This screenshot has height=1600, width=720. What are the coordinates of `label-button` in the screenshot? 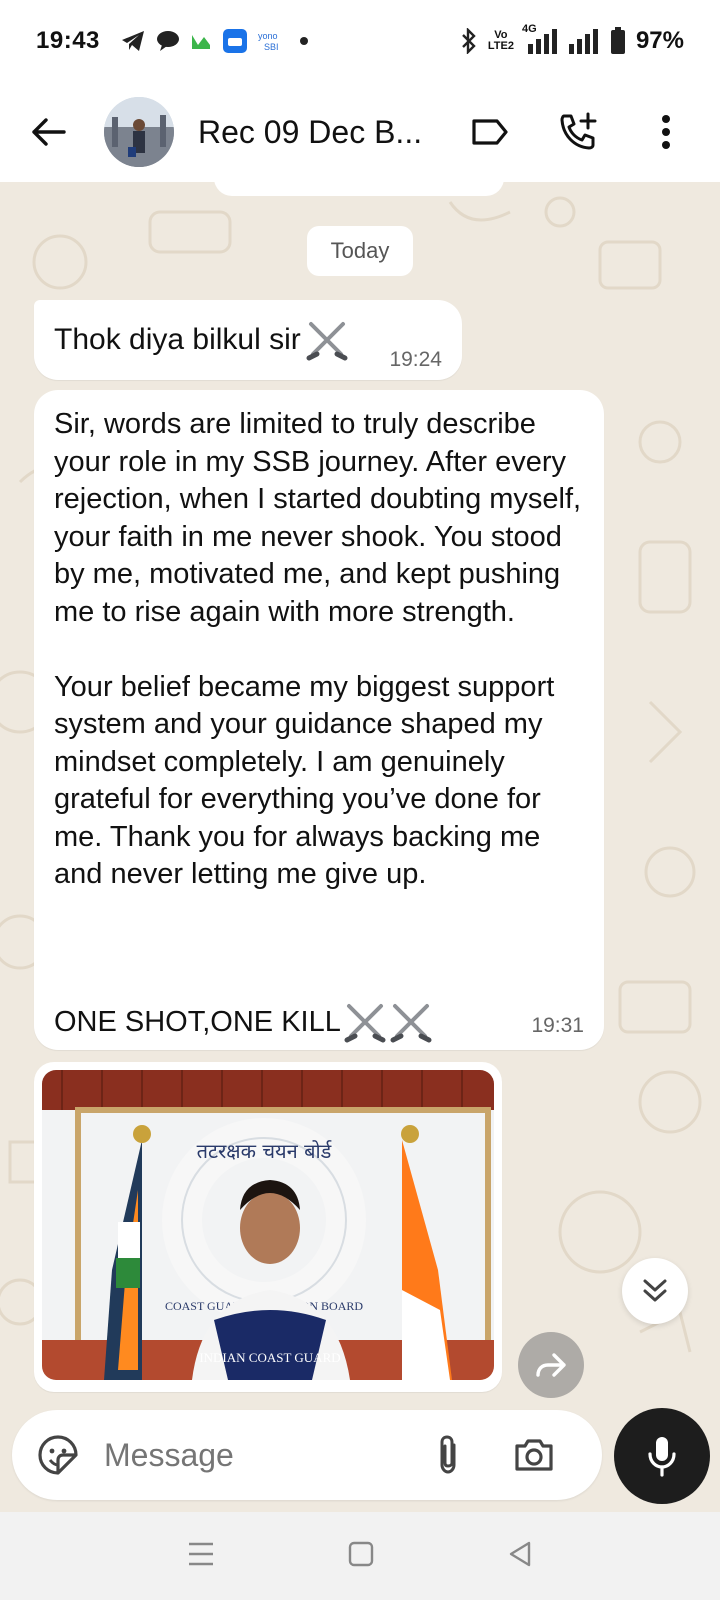 It's located at (490, 132).